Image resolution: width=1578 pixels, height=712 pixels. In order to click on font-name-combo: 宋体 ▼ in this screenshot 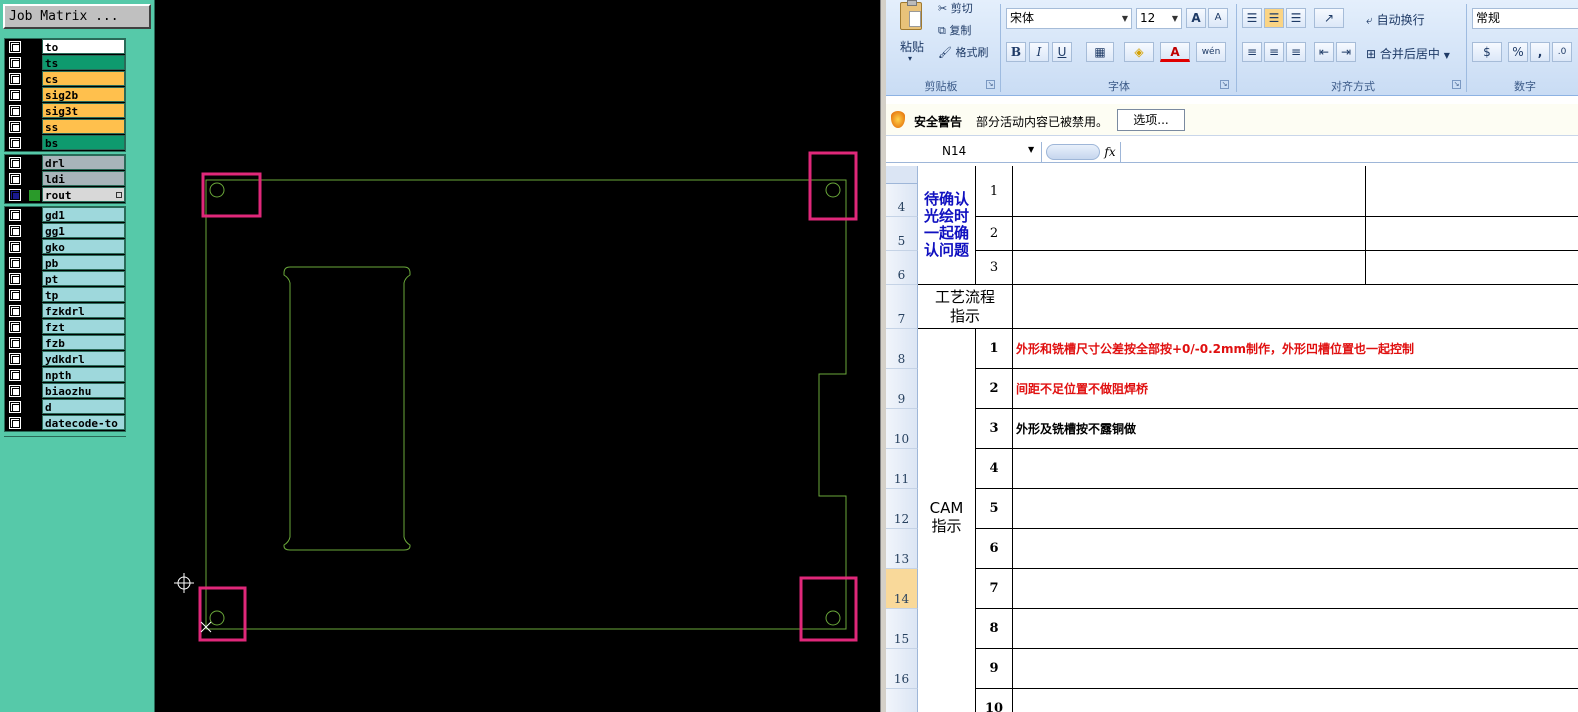, I will do `click(1069, 18)`.